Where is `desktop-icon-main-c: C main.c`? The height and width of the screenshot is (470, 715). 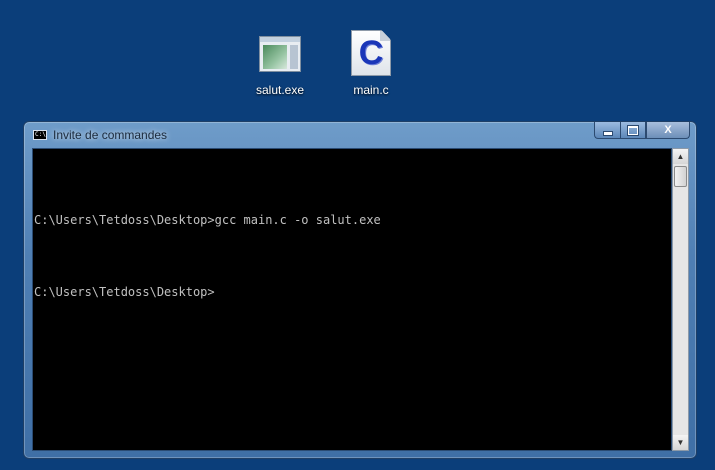
desktop-icon-main-c: C main.c is located at coordinates (371, 62).